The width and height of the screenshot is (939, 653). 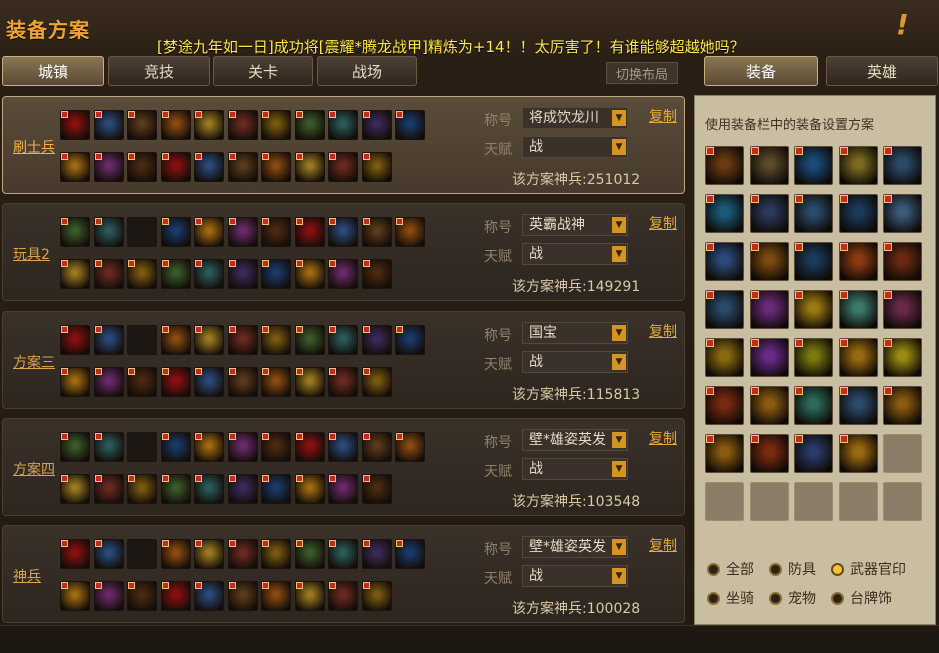 What do you see at coordinates (730, 598) in the screenshot?
I see `filter-mount: 坐骑` at bounding box center [730, 598].